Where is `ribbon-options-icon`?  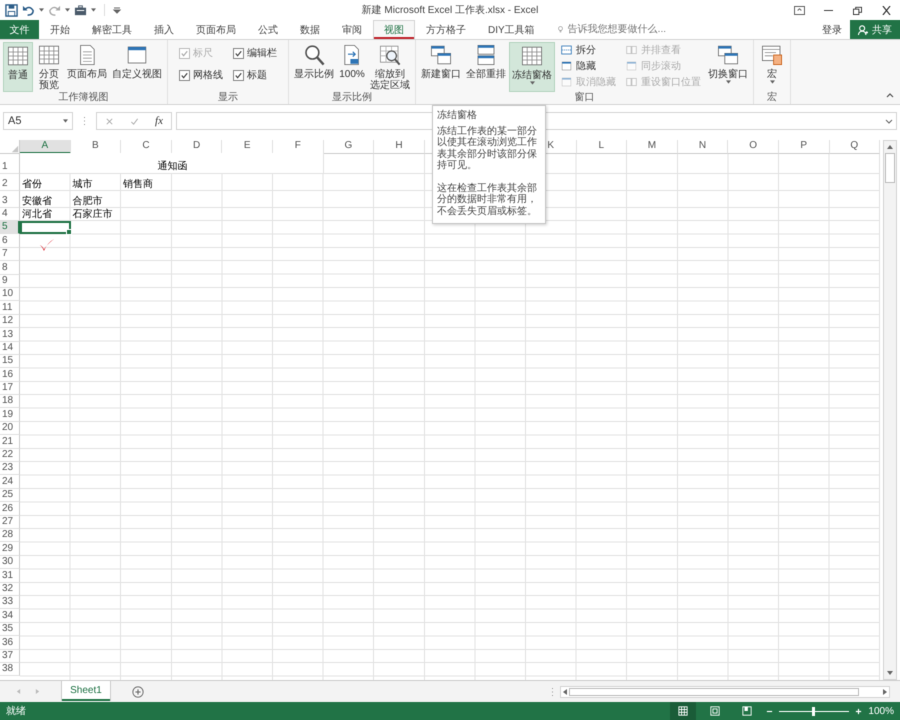
ribbon-options-icon is located at coordinates (799, 10).